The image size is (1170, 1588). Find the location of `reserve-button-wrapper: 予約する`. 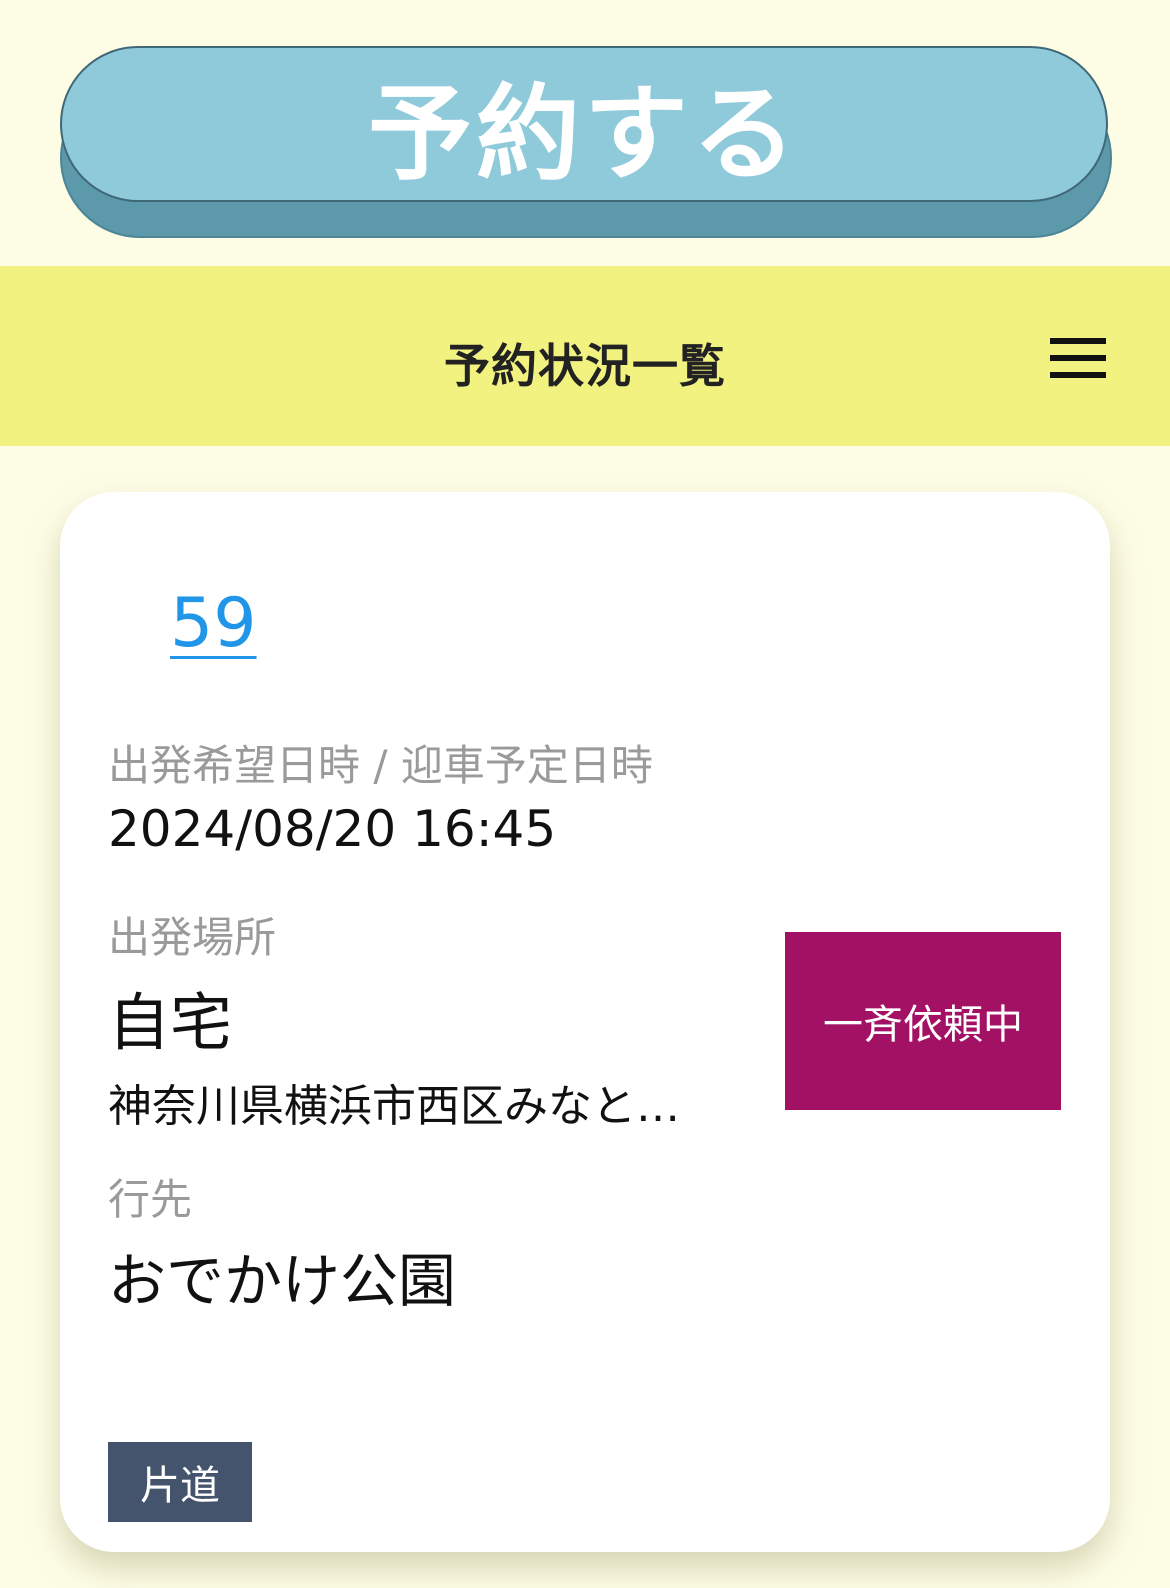

reserve-button-wrapper: 予約する is located at coordinates (586, 142).